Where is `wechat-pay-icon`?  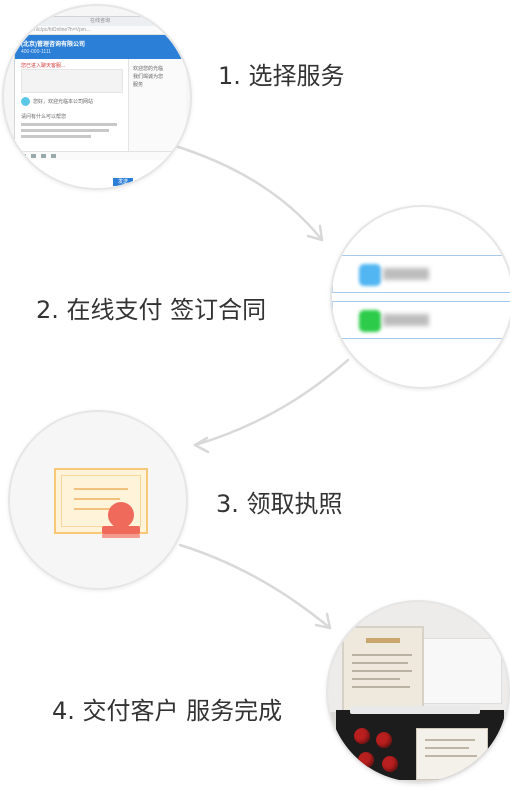 wechat-pay-icon is located at coordinates (370, 321).